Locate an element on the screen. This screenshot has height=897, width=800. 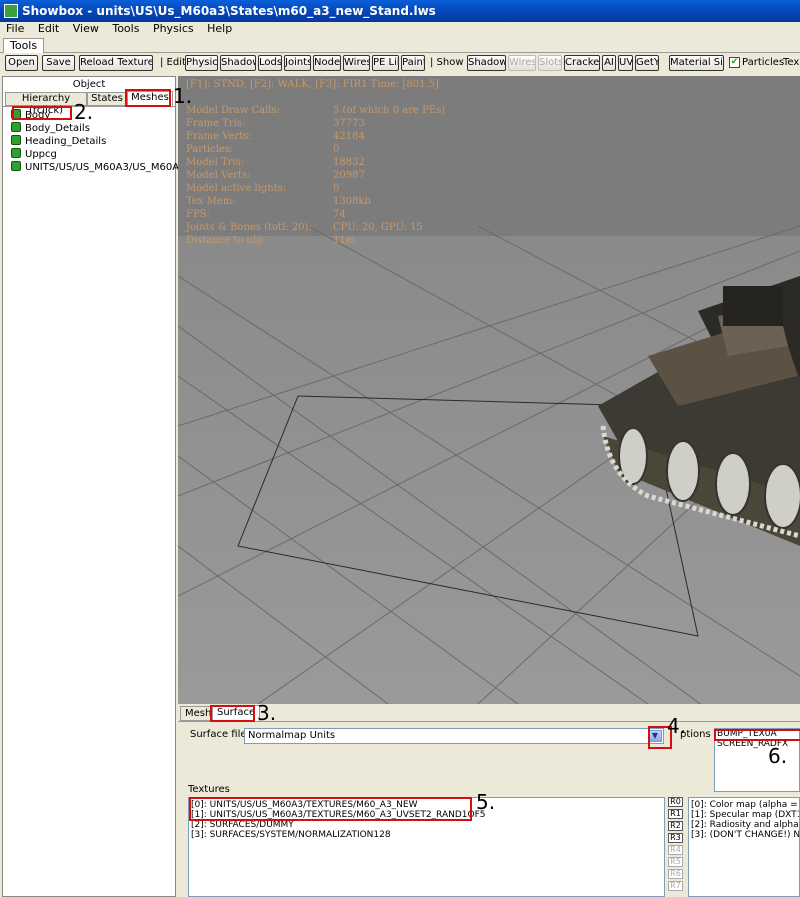
reload-textures-button: Reload Textures is located at coordinates (116, 63).